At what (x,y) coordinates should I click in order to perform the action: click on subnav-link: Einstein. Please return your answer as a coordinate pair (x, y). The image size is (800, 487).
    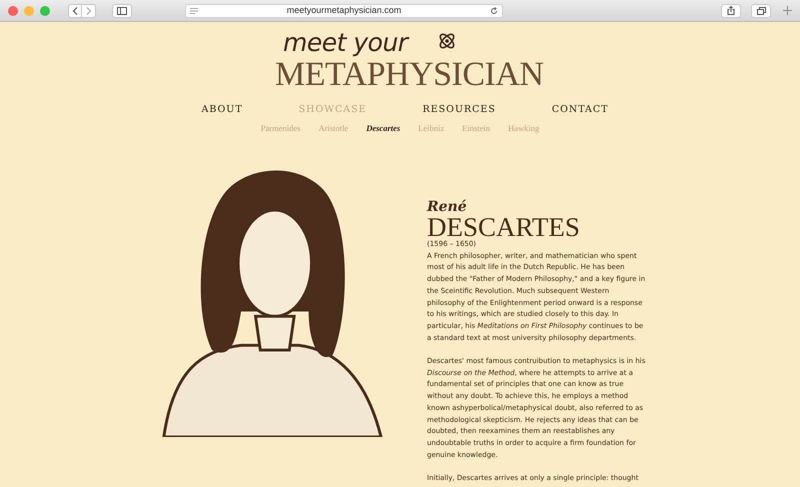
    Looking at the image, I should click on (476, 128).